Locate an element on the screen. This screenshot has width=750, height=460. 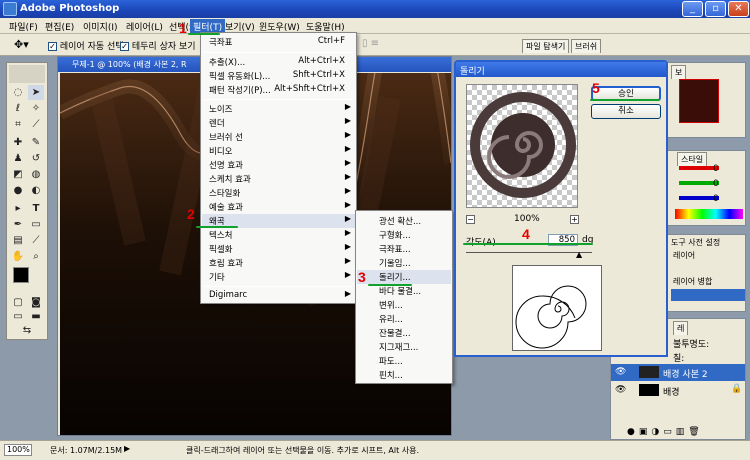
color-ramp is located at coordinates (709, 214).